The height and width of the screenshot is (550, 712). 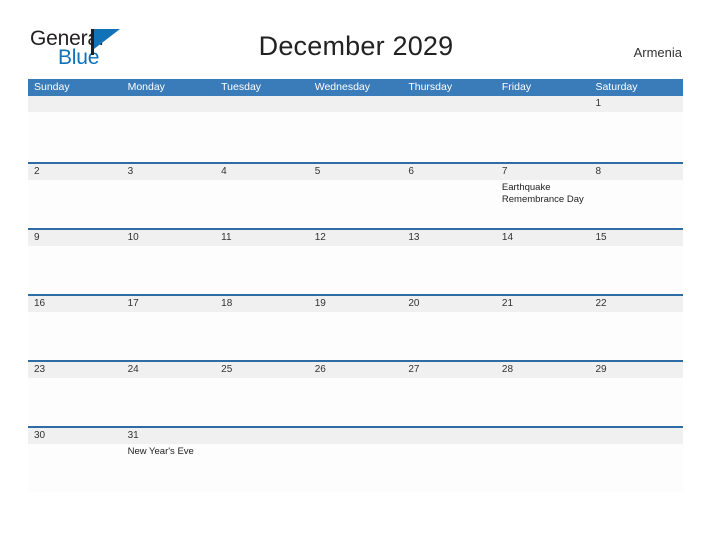 What do you see at coordinates (169, 238) in the screenshot?
I see `day-number: 10` at bounding box center [169, 238].